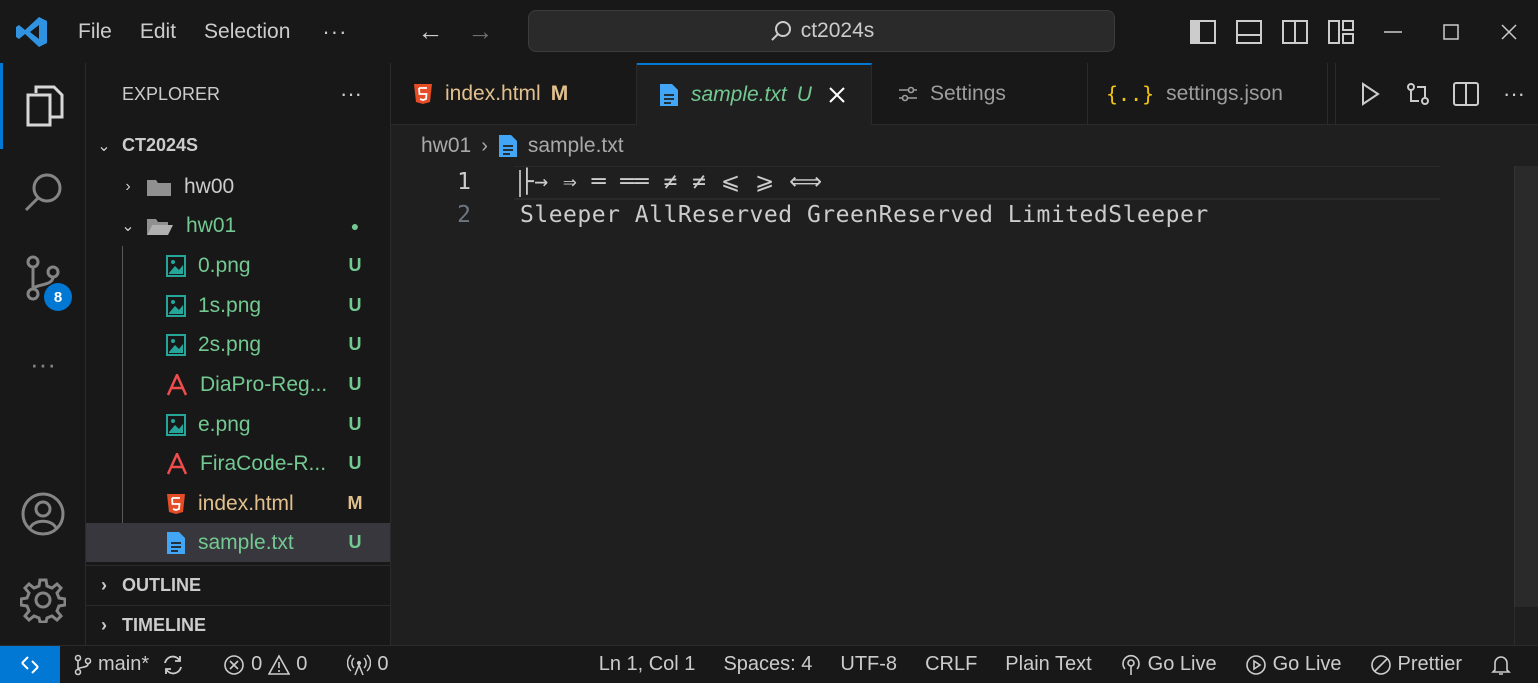  I want to click on compare-changes-icon, so click(1418, 94).